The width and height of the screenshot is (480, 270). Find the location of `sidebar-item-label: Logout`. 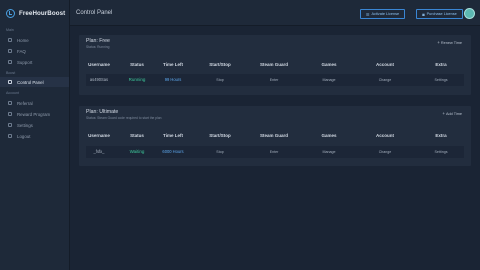

sidebar-item-label: Logout is located at coordinates (24, 136).